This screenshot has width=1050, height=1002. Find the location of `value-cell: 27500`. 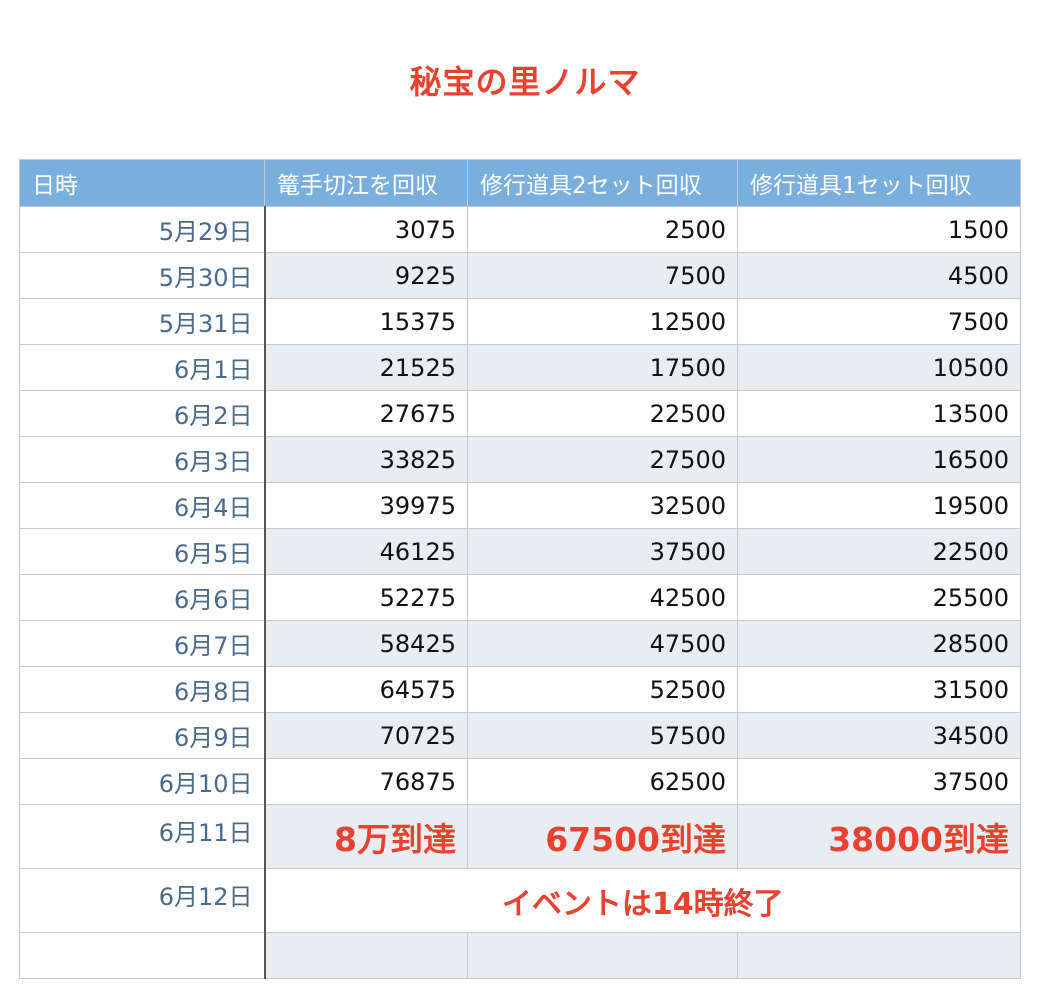

value-cell: 27500 is located at coordinates (602, 459).